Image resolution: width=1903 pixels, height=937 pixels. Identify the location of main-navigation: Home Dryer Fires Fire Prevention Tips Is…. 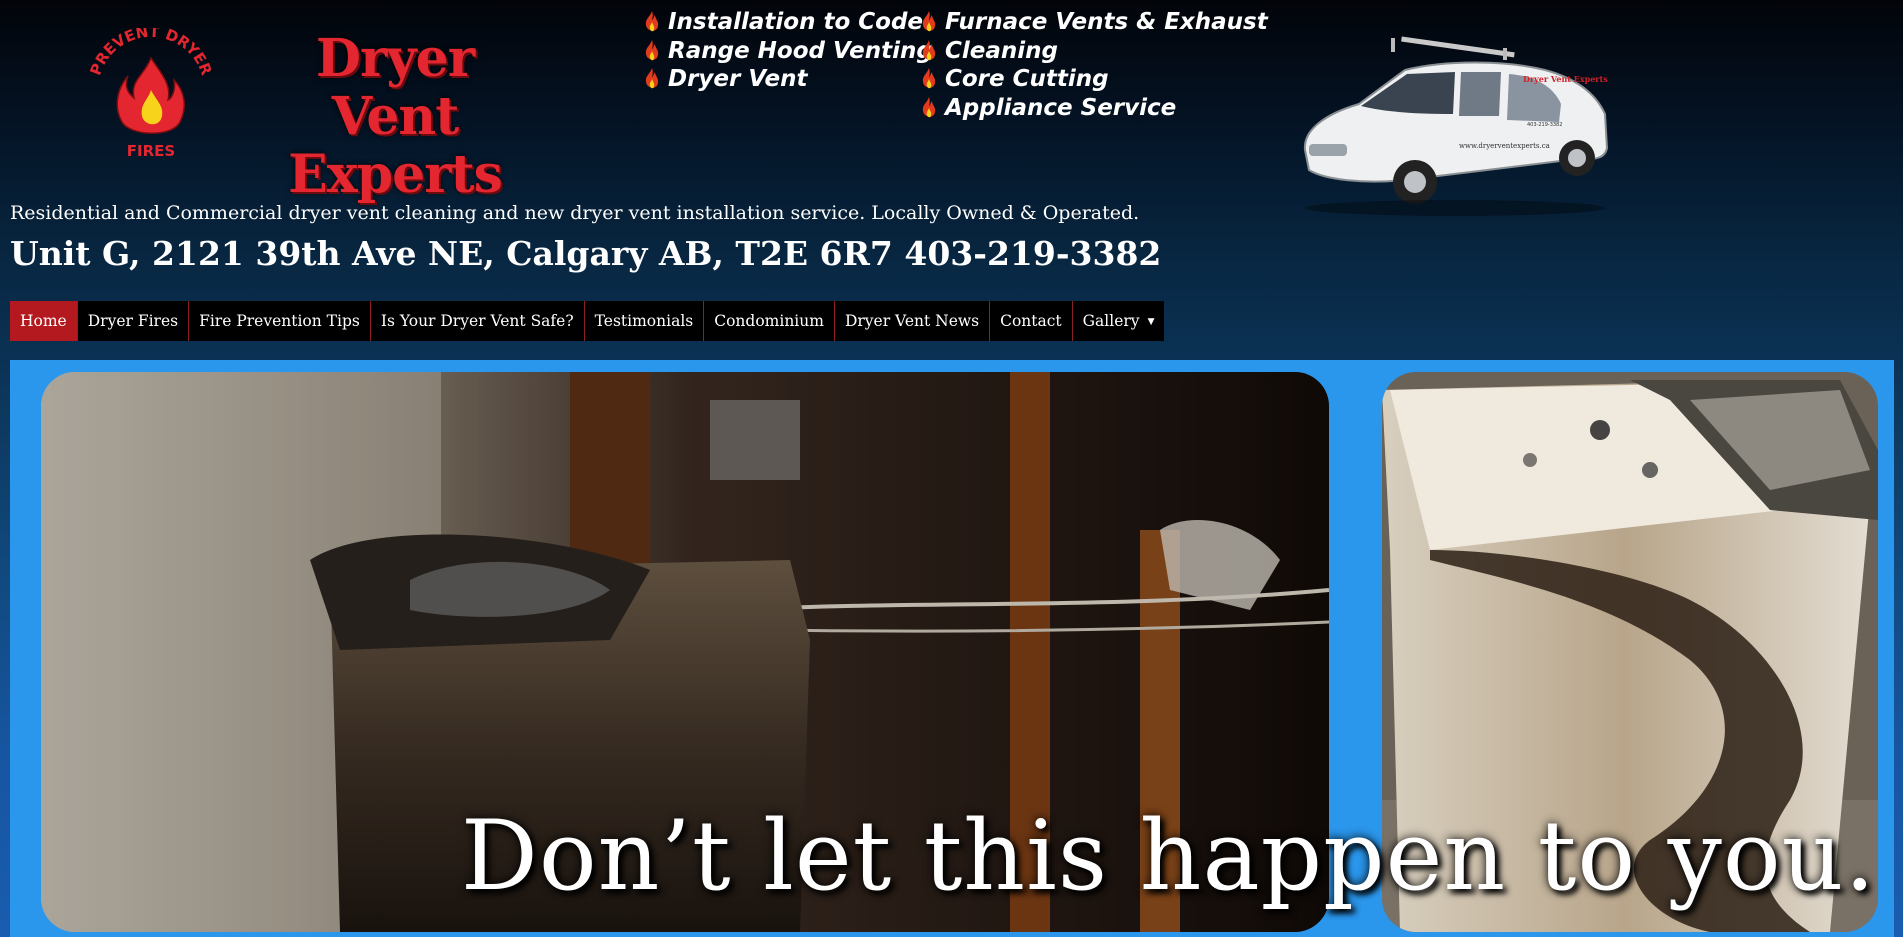
(587, 321).